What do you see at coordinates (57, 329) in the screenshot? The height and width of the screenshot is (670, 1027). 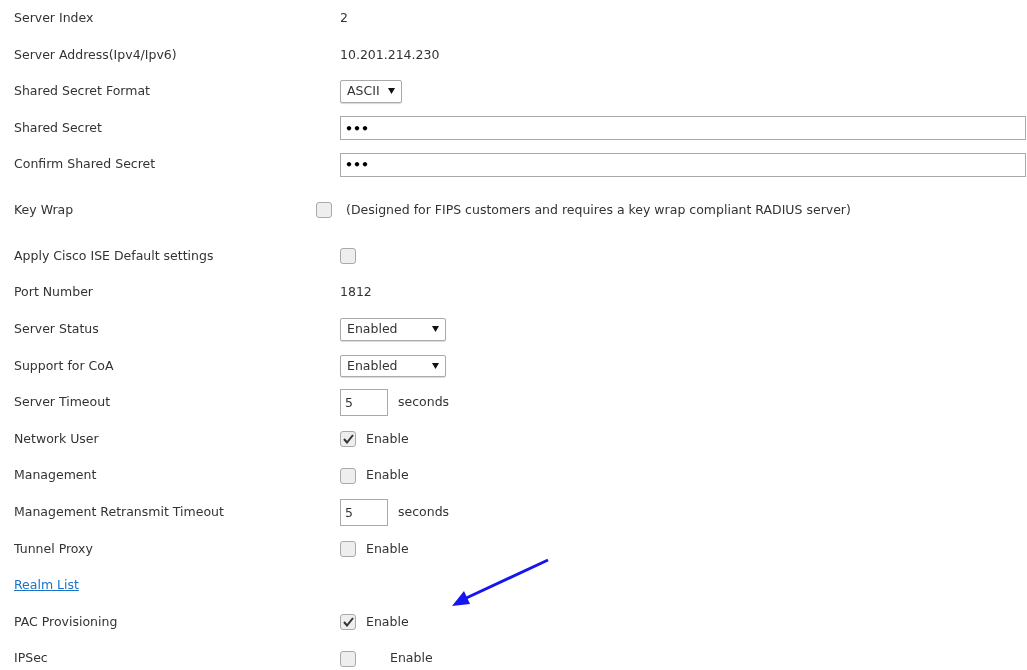 I see `field-label: Server Status` at bounding box center [57, 329].